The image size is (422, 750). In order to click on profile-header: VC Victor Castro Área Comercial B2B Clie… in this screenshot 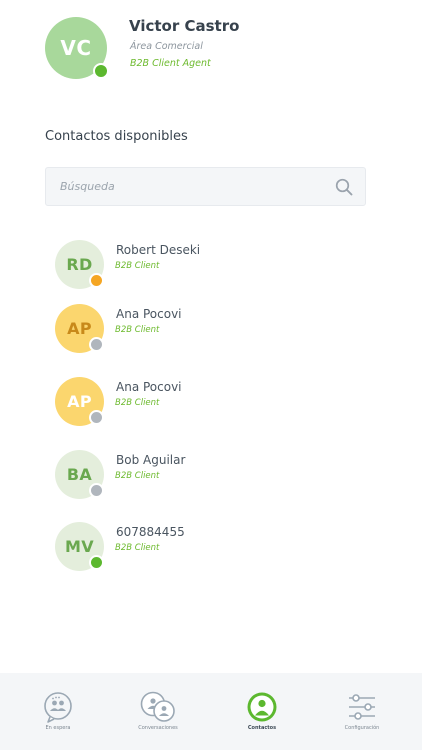, I will do `click(225, 48)`.